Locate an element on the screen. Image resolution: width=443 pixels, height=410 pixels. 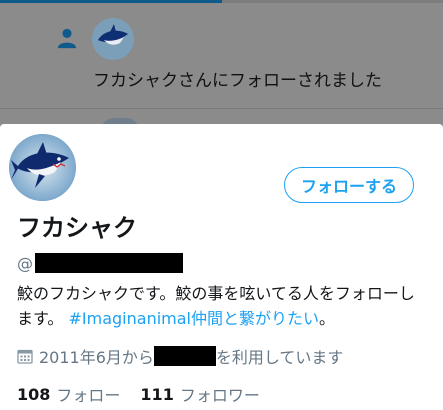
following-link: 108 フォロー is located at coordinates (68, 394).